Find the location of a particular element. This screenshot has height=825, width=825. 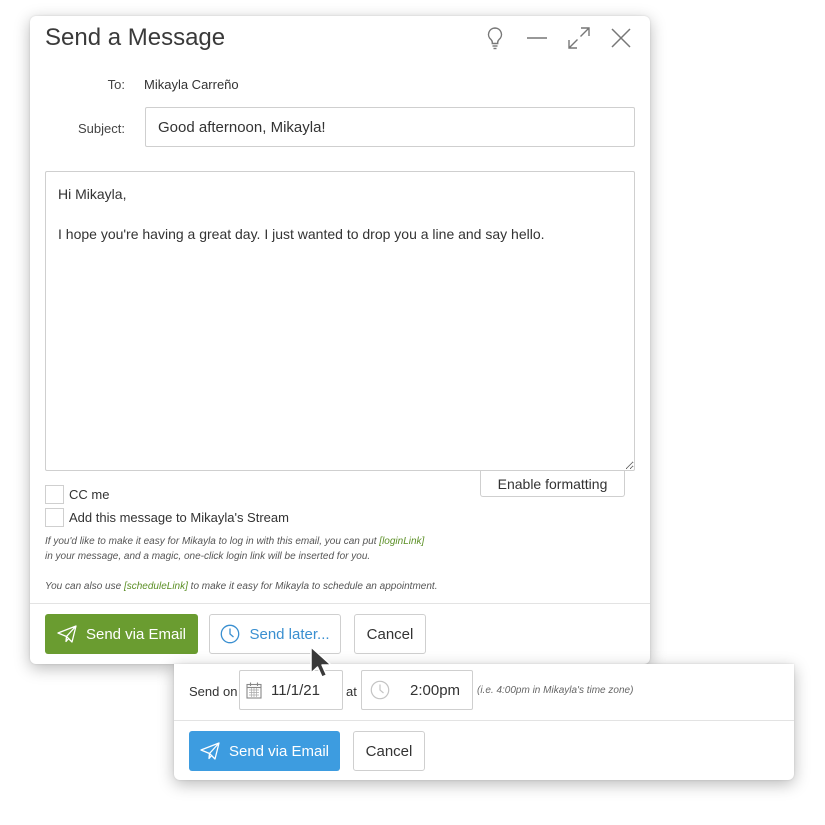

window-controls is located at coordinates (558, 38).